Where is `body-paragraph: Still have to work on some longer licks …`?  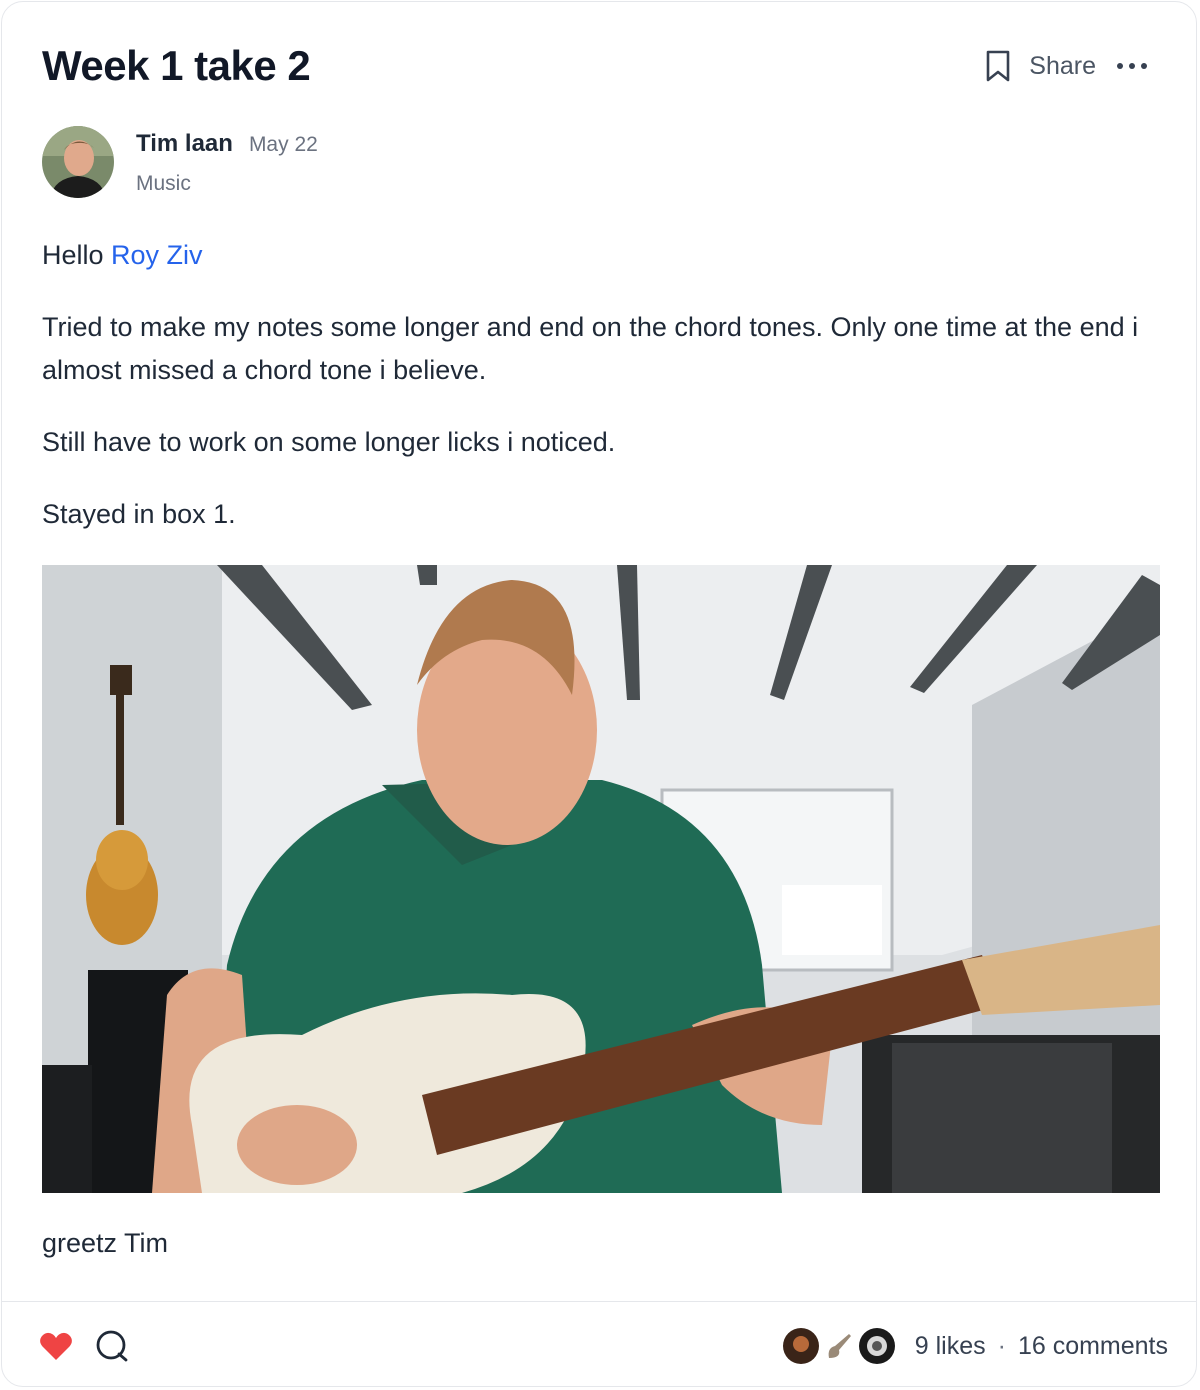
body-paragraph: Still have to work on some longer licks … is located at coordinates (329, 442).